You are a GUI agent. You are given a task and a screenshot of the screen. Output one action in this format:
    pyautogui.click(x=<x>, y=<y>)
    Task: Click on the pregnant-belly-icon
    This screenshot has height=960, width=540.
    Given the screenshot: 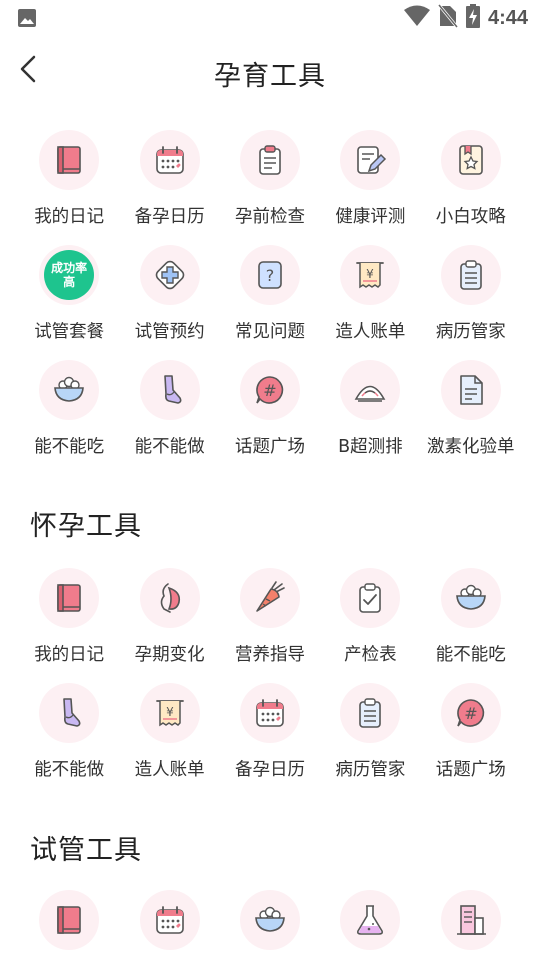 What is the action you would take?
    pyautogui.click(x=170, y=598)
    